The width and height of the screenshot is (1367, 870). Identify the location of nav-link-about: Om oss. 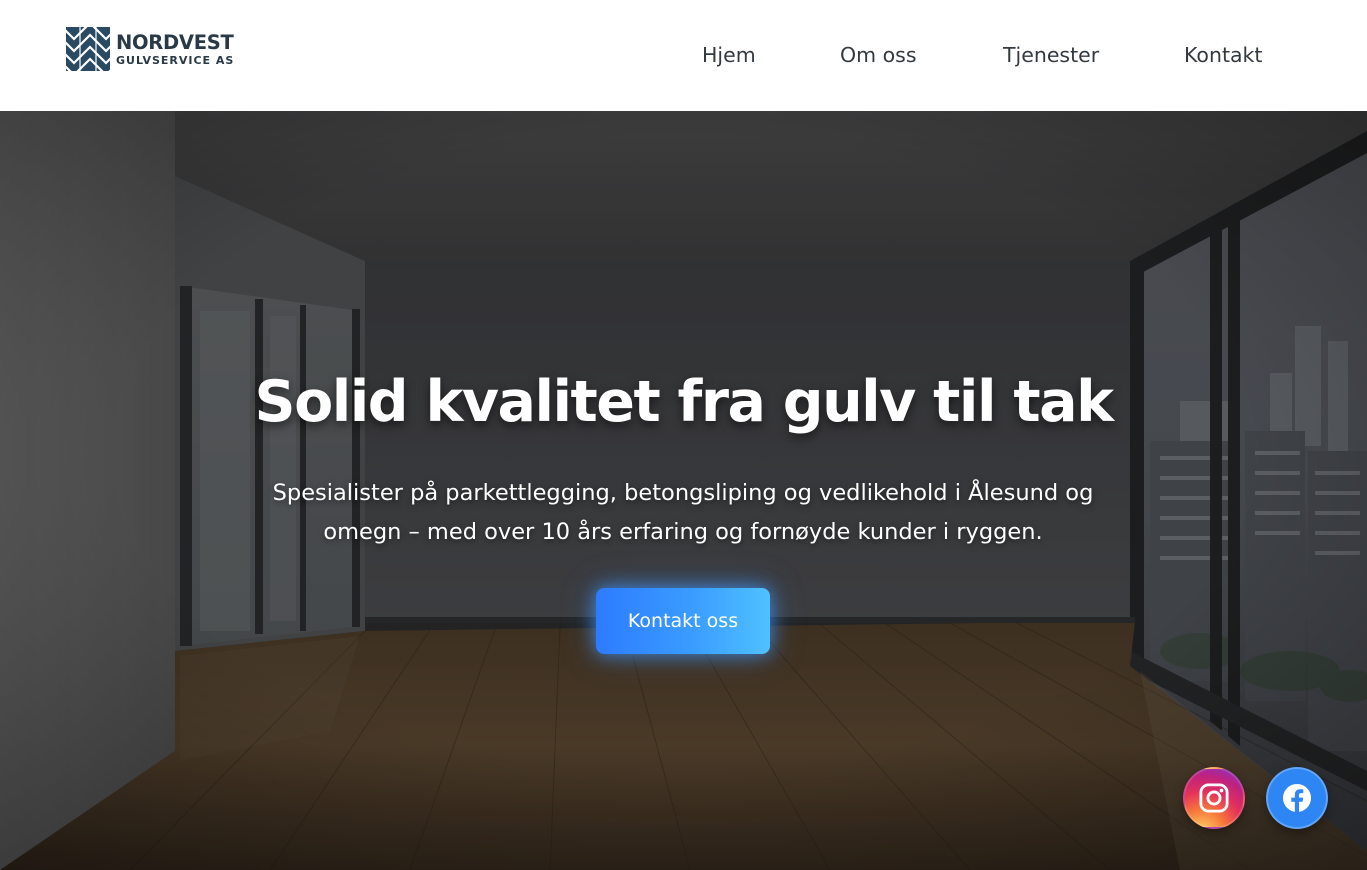
(878, 55).